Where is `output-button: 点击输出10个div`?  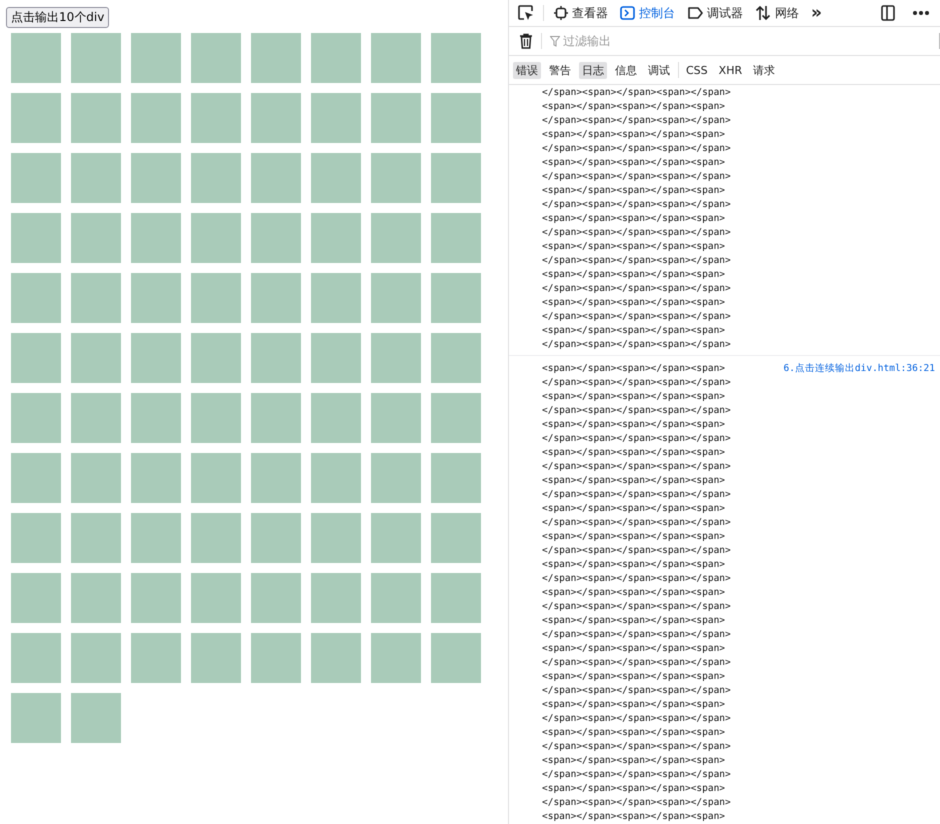 output-button: 点击输出10个div is located at coordinates (58, 17).